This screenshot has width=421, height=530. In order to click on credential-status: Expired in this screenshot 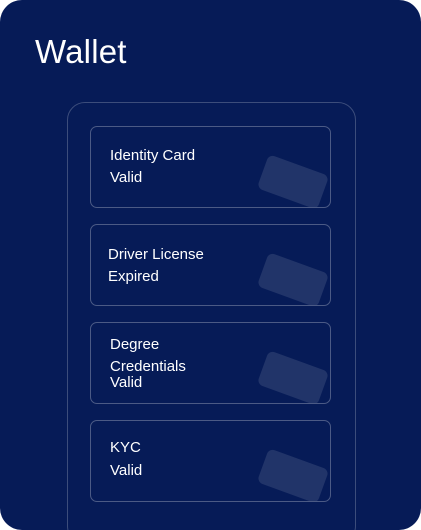, I will do `click(133, 276)`.